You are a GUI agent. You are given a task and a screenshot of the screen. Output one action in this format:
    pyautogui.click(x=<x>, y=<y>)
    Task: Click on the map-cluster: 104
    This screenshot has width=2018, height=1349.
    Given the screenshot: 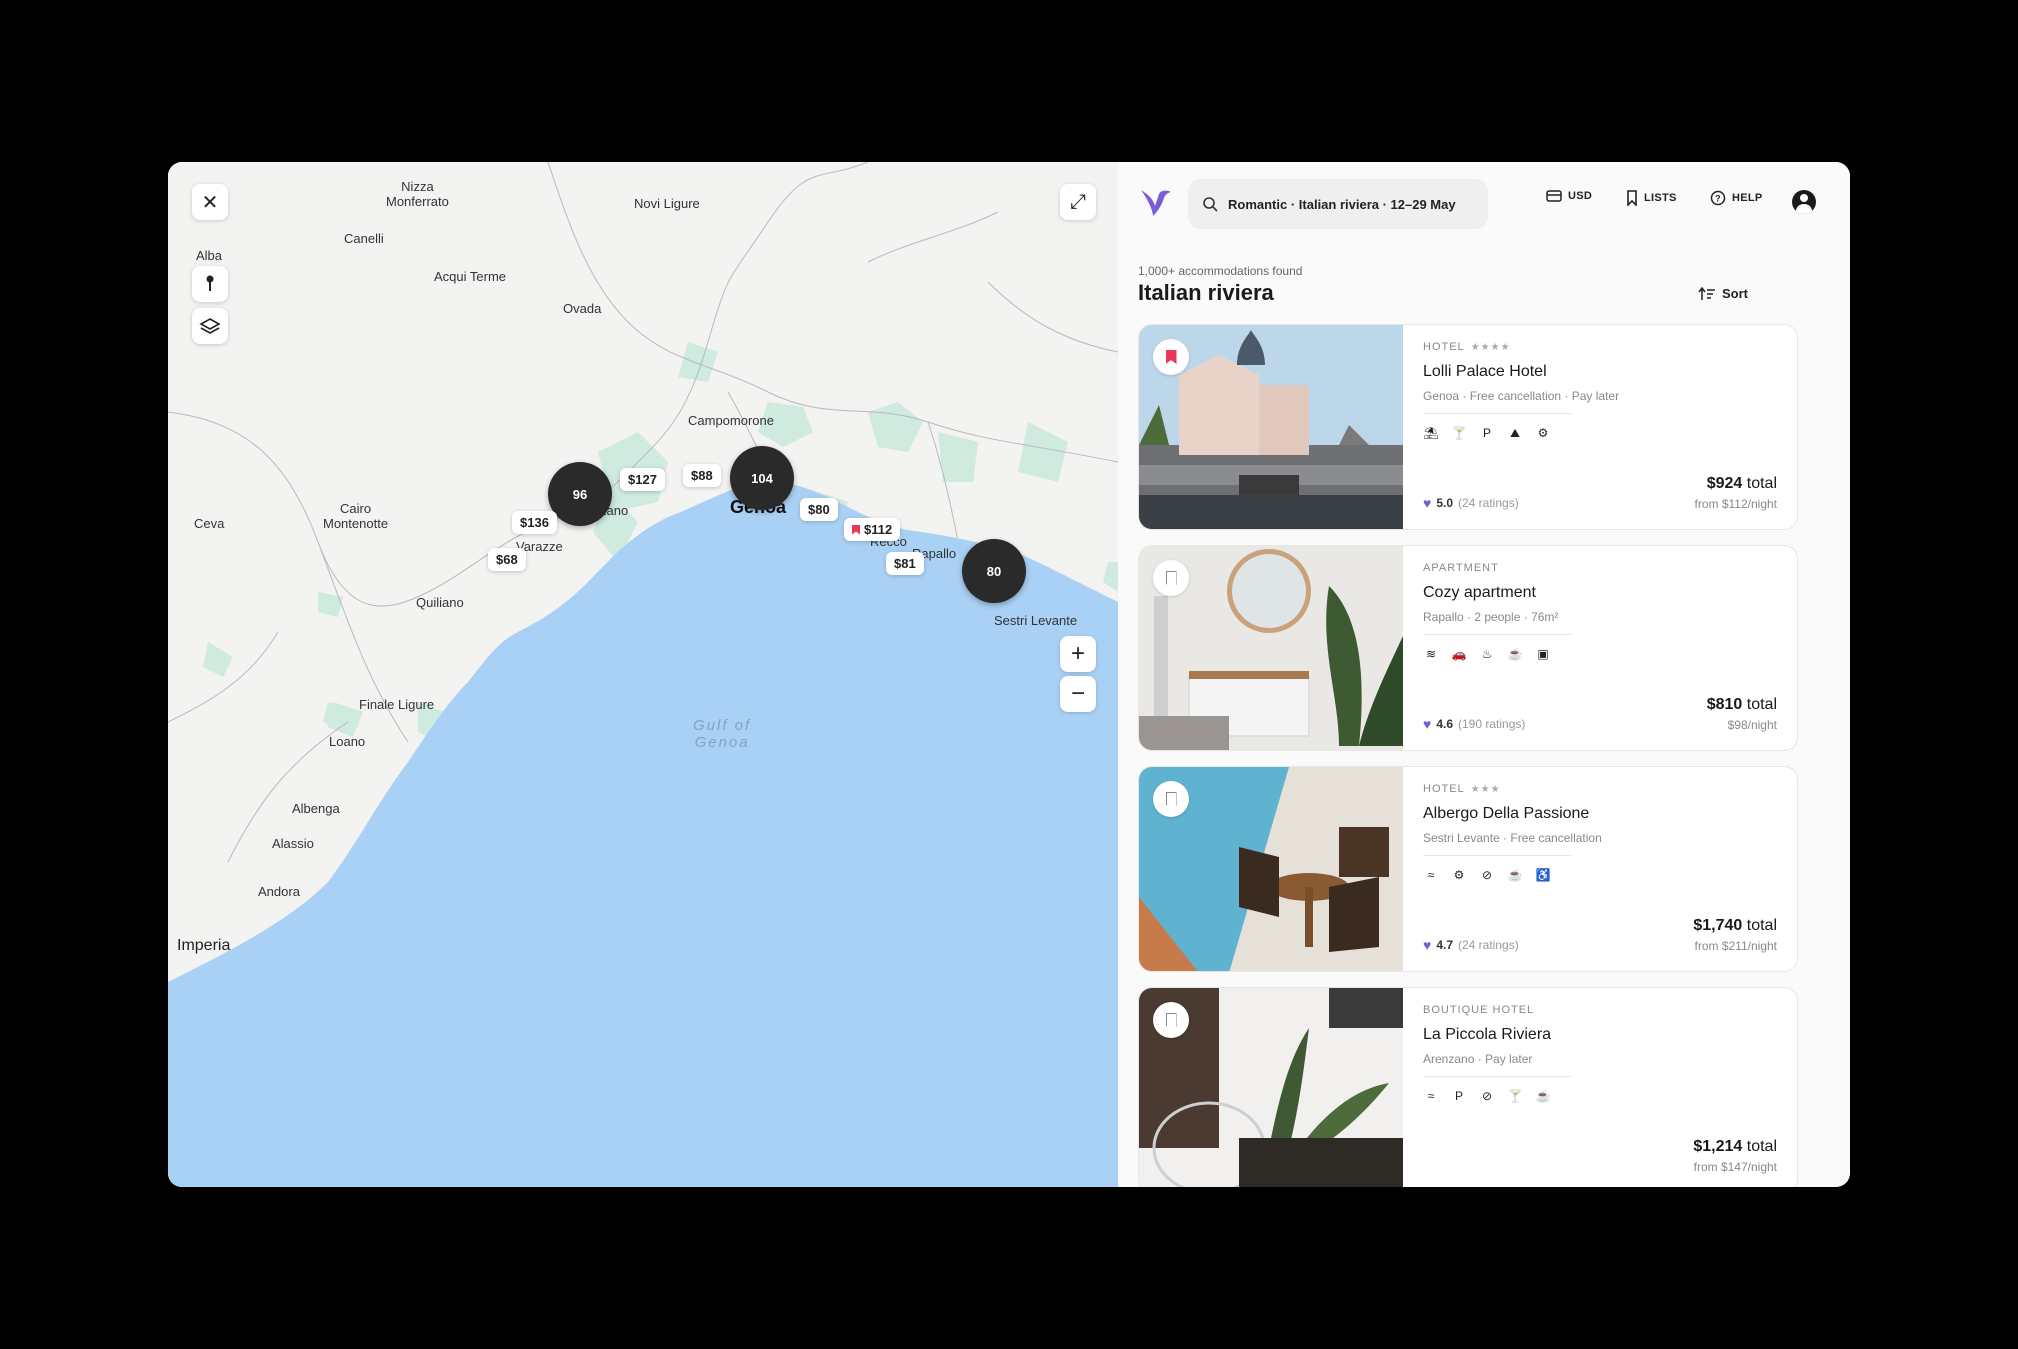 What is the action you would take?
    pyautogui.click(x=762, y=478)
    